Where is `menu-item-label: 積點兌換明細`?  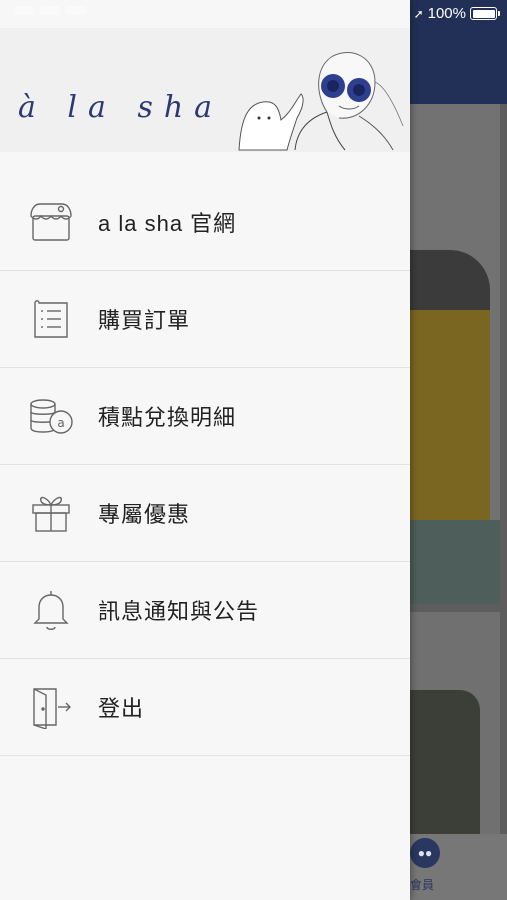
menu-item-label: 積點兌換明細 is located at coordinates (167, 417).